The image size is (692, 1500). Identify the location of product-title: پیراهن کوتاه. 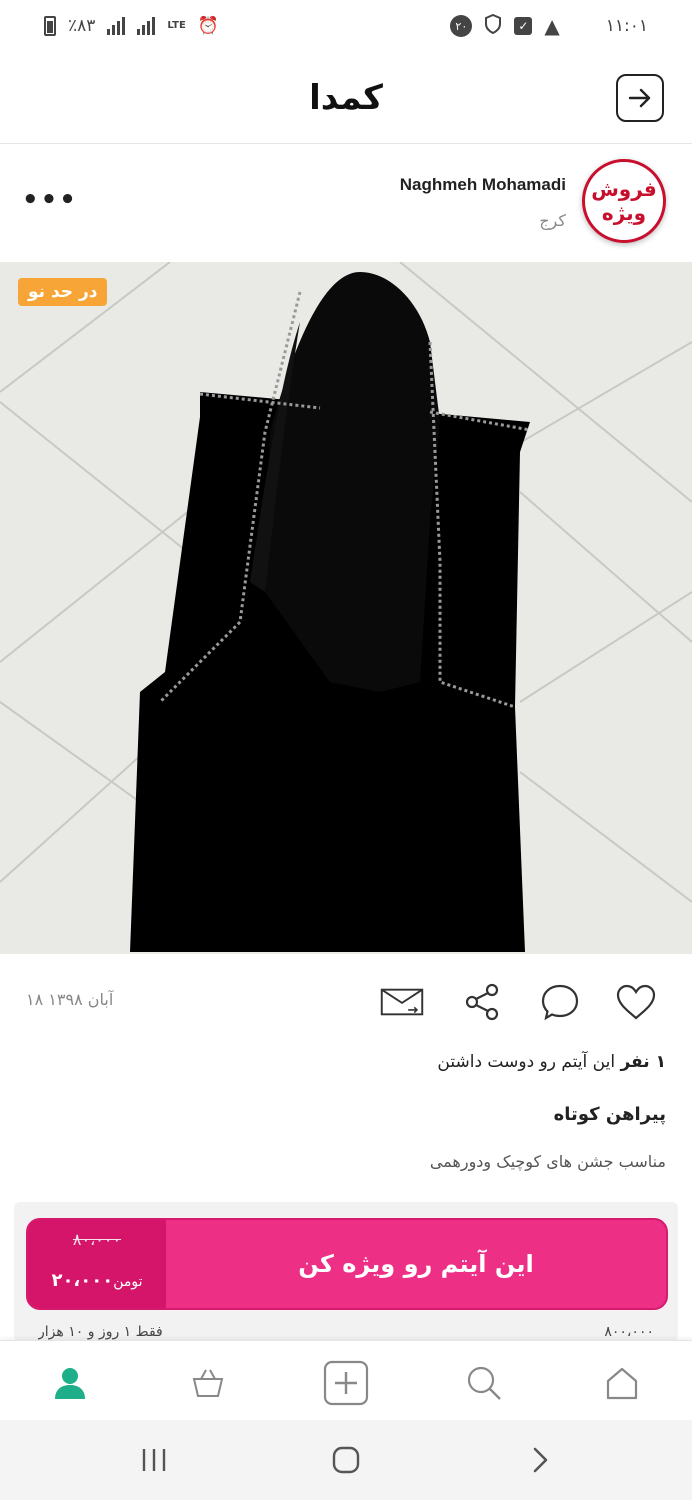
(609, 1114).